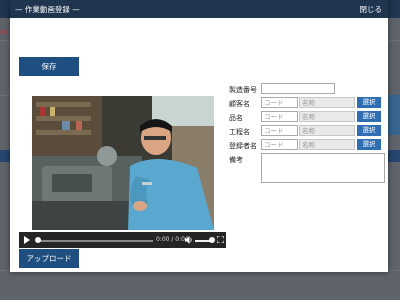 This screenshot has width=400, height=300. What do you see at coordinates (369, 102) in the screenshot?
I see `customer-select-button: 選択` at bounding box center [369, 102].